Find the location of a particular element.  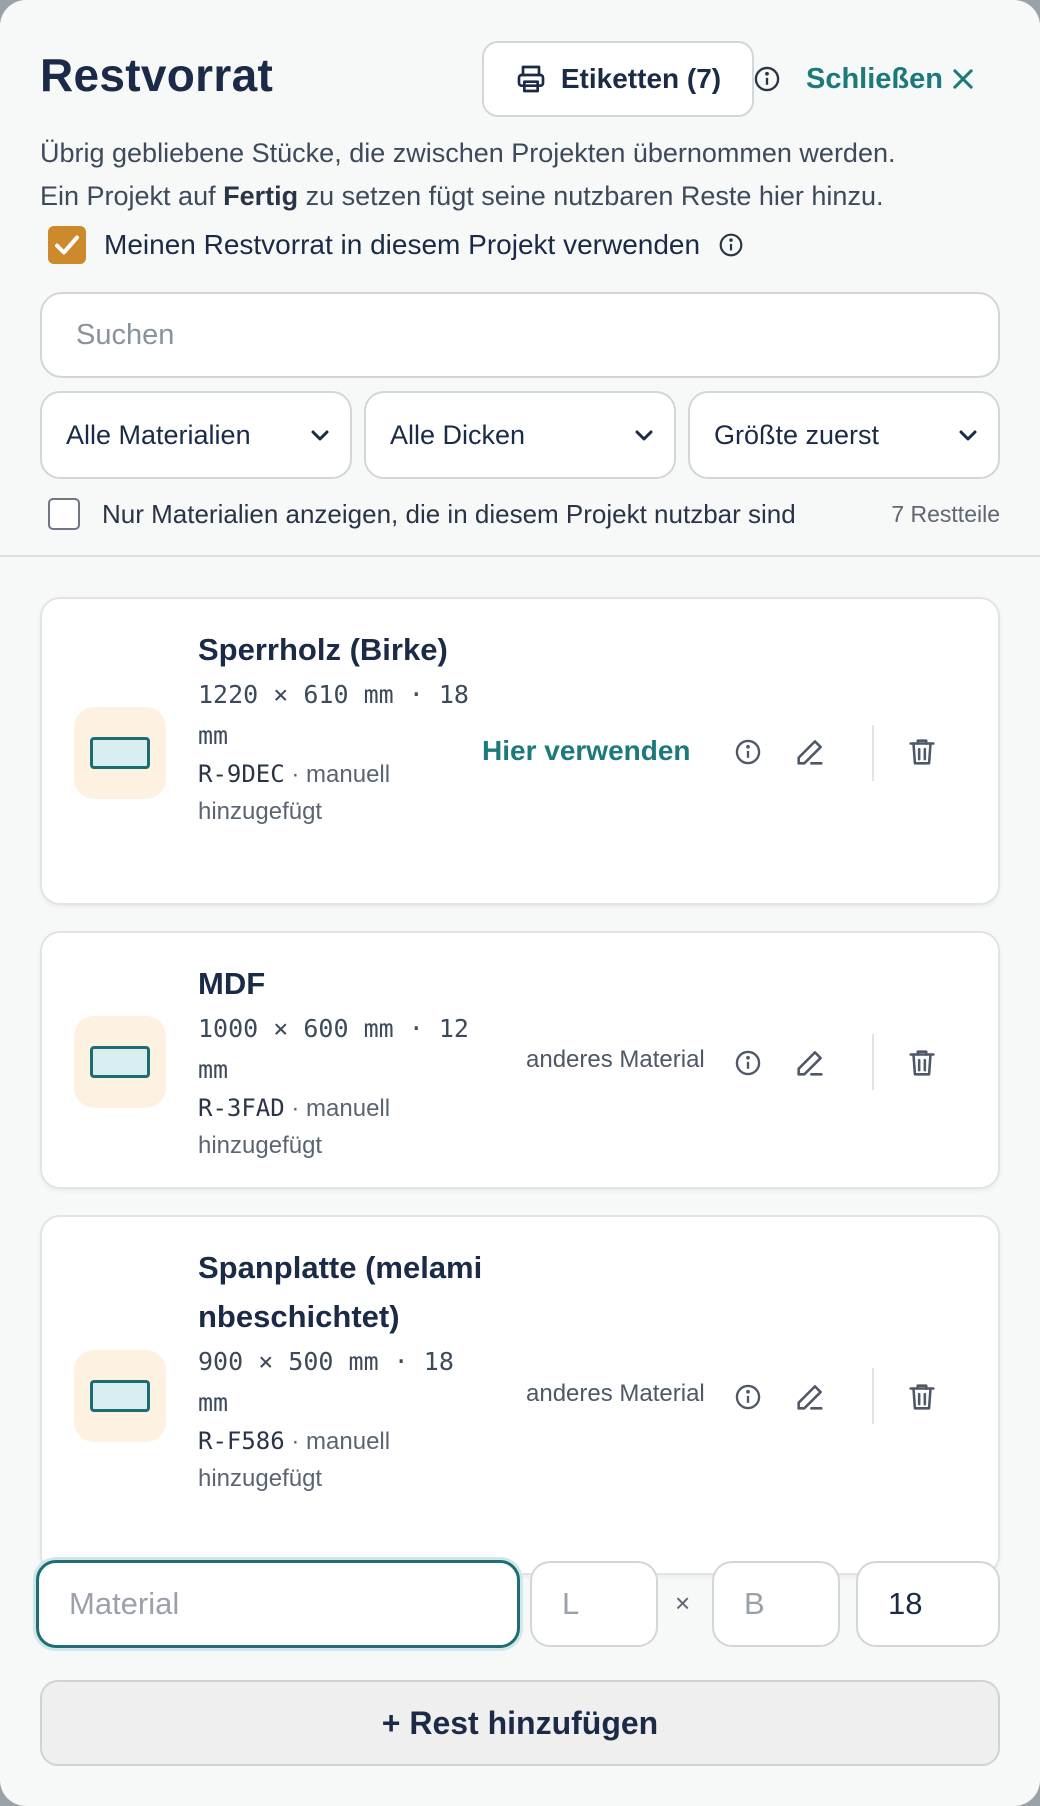

printer-icon is located at coordinates (531, 79).